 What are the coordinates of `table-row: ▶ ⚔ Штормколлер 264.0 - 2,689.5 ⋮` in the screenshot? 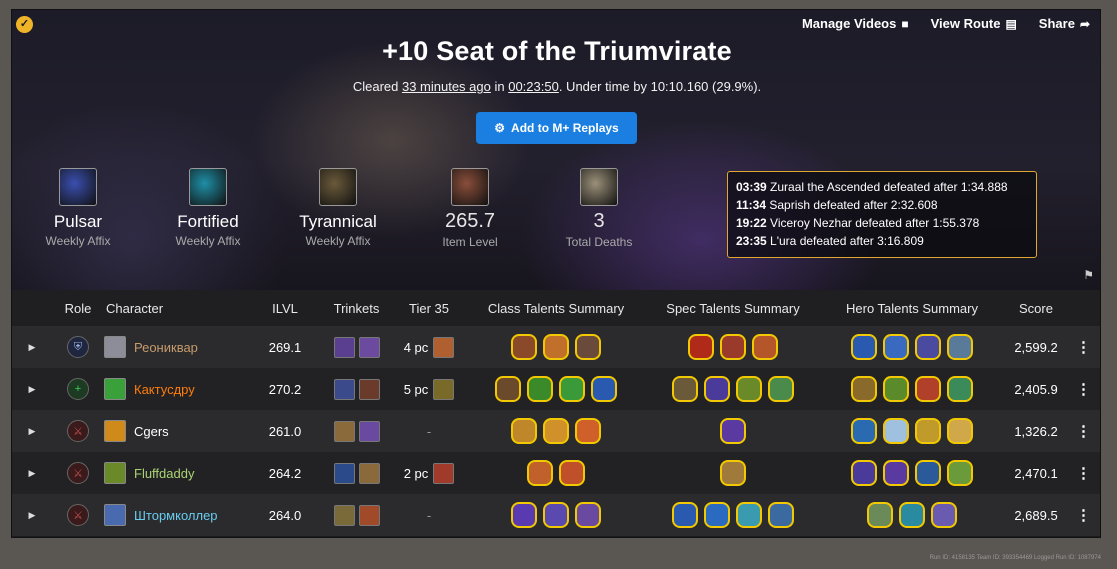 It's located at (556, 515).